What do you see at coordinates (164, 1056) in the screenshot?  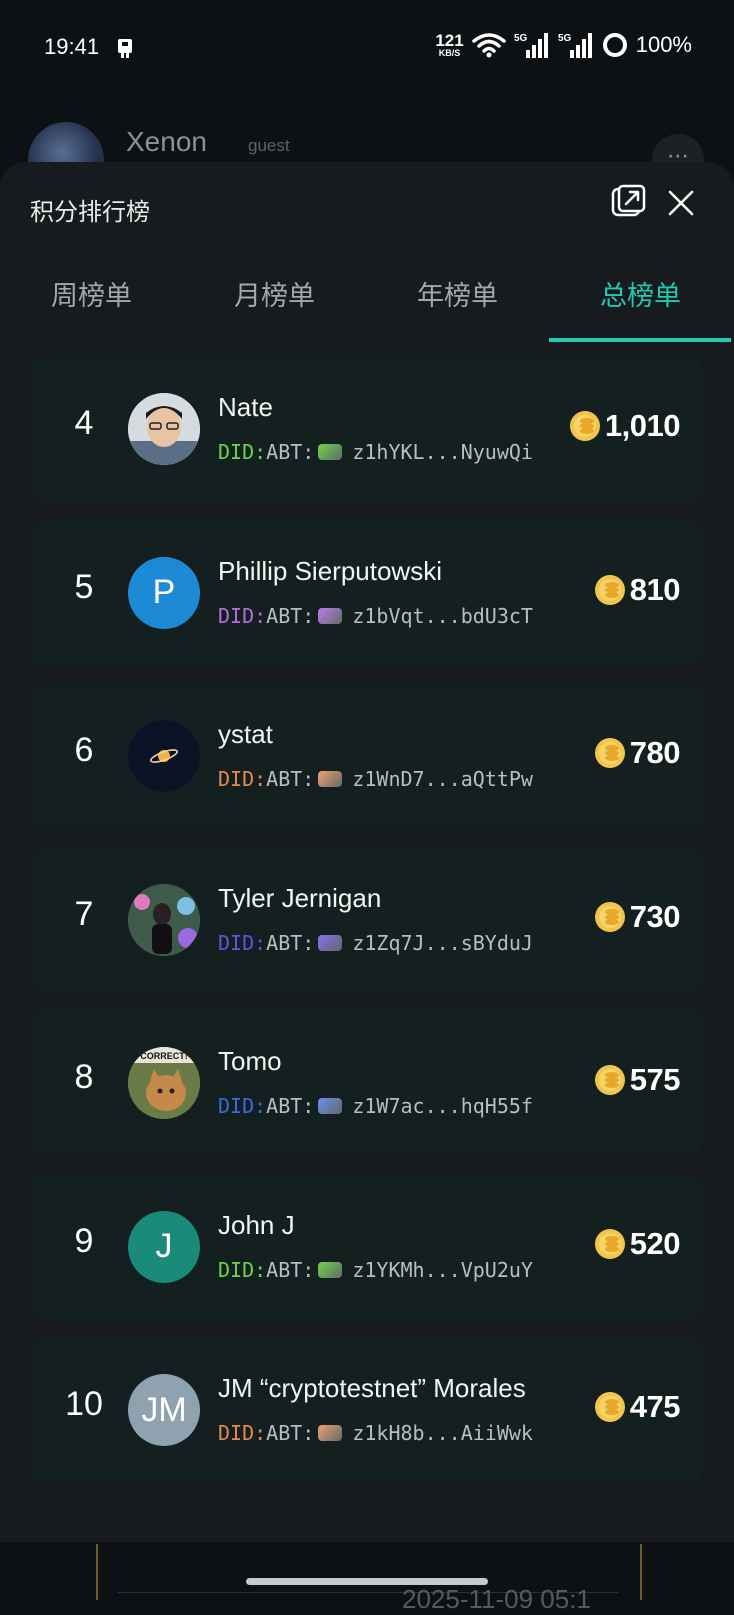 I see `svg-text: CORRECT!` at bounding box center [164, 1056].